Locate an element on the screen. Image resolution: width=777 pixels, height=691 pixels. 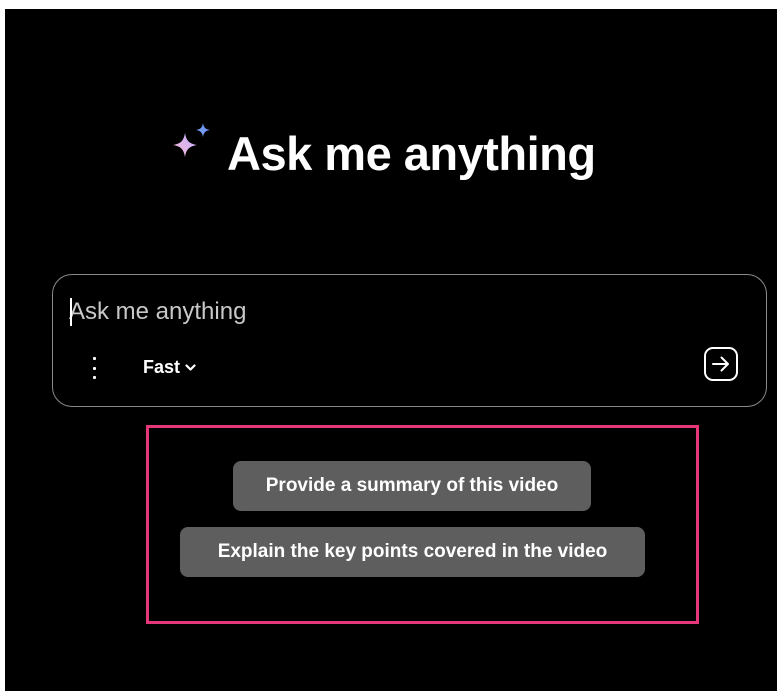
suggestion-summary-button: Provide a summary of this video is located at coordinates (412, 486).